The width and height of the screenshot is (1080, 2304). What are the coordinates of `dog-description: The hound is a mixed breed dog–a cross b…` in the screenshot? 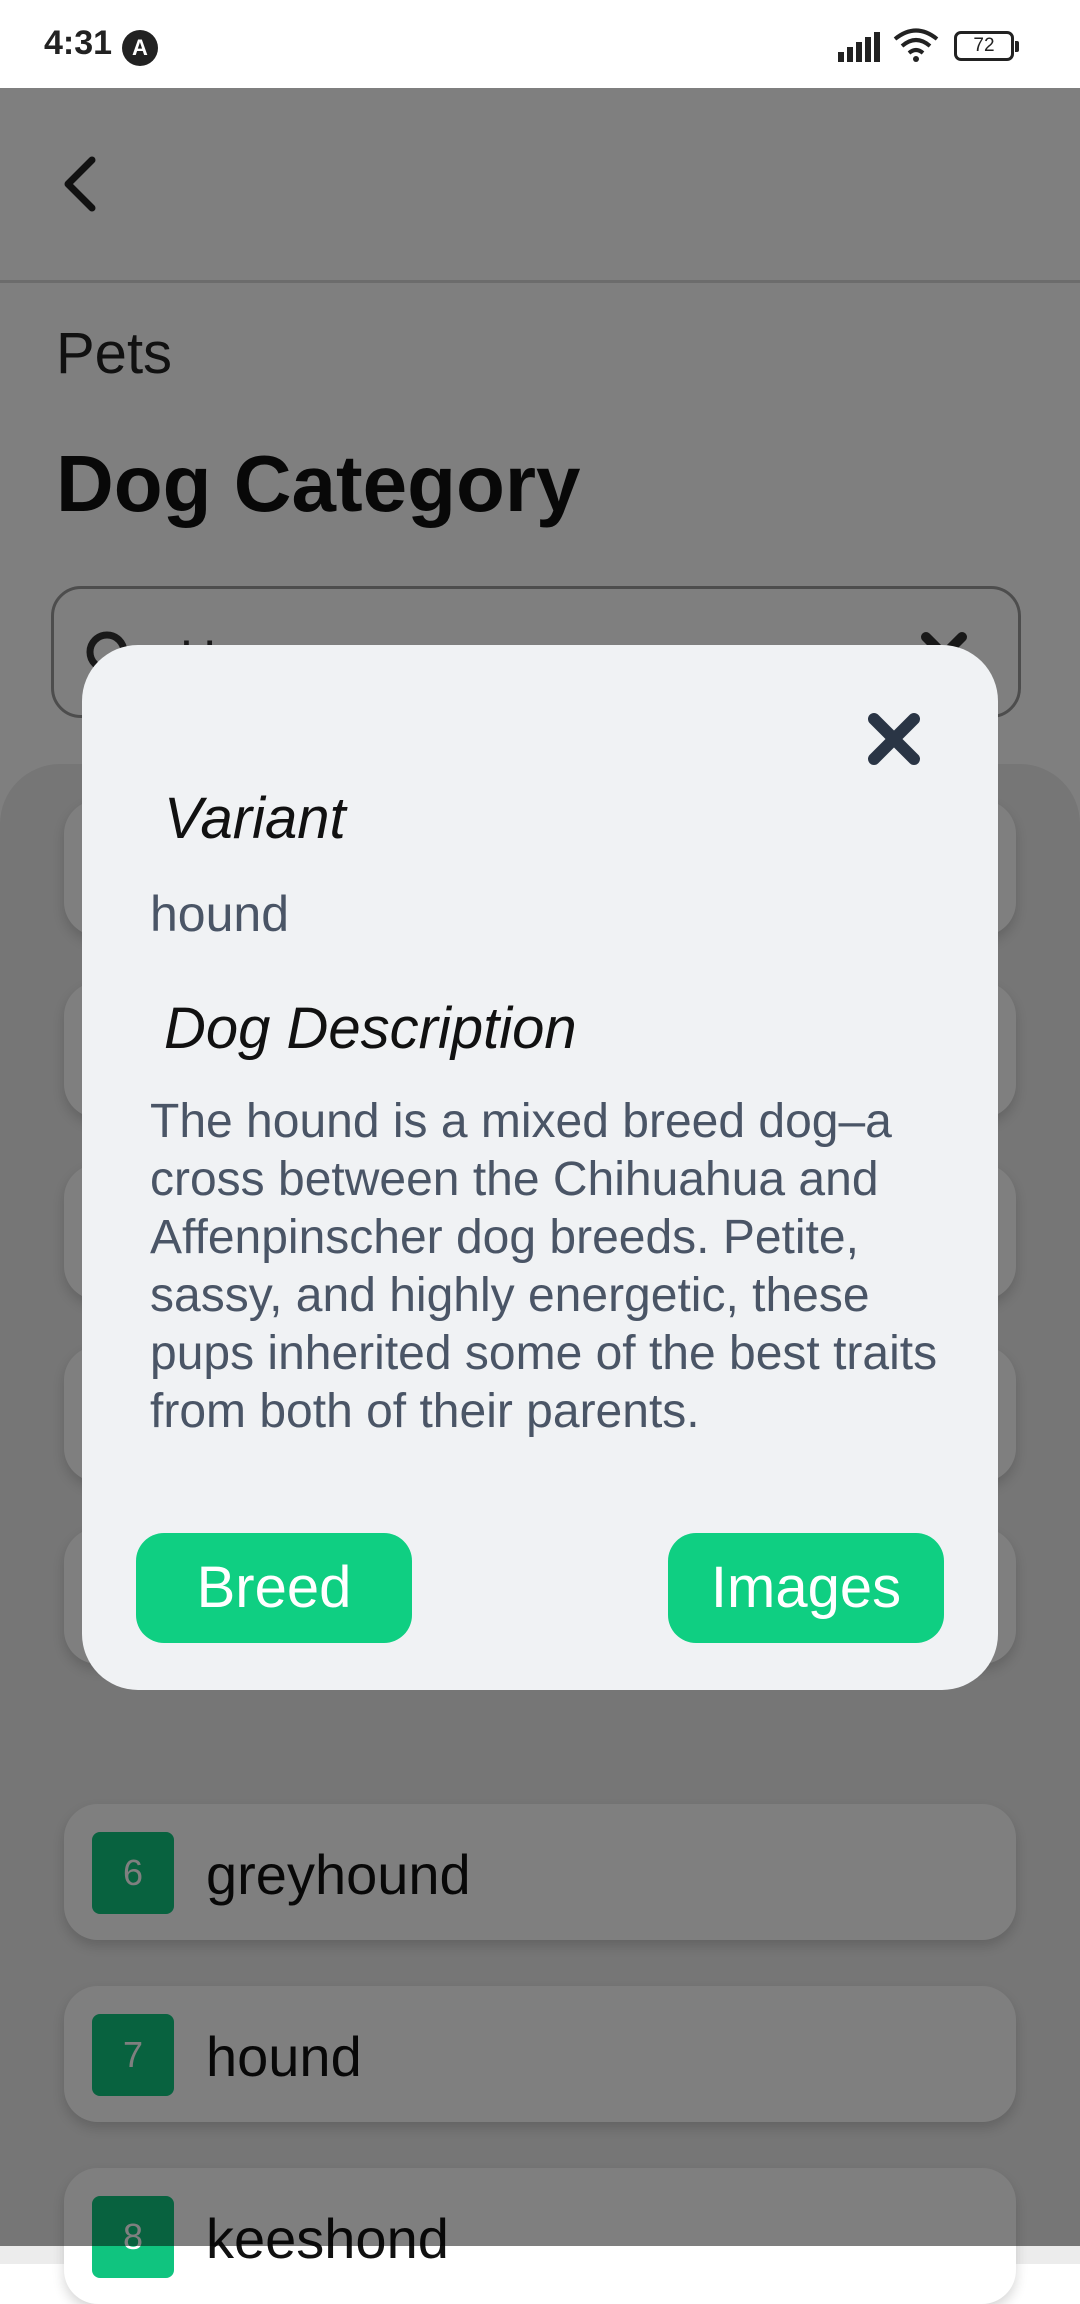 It's located at (544, 1266).